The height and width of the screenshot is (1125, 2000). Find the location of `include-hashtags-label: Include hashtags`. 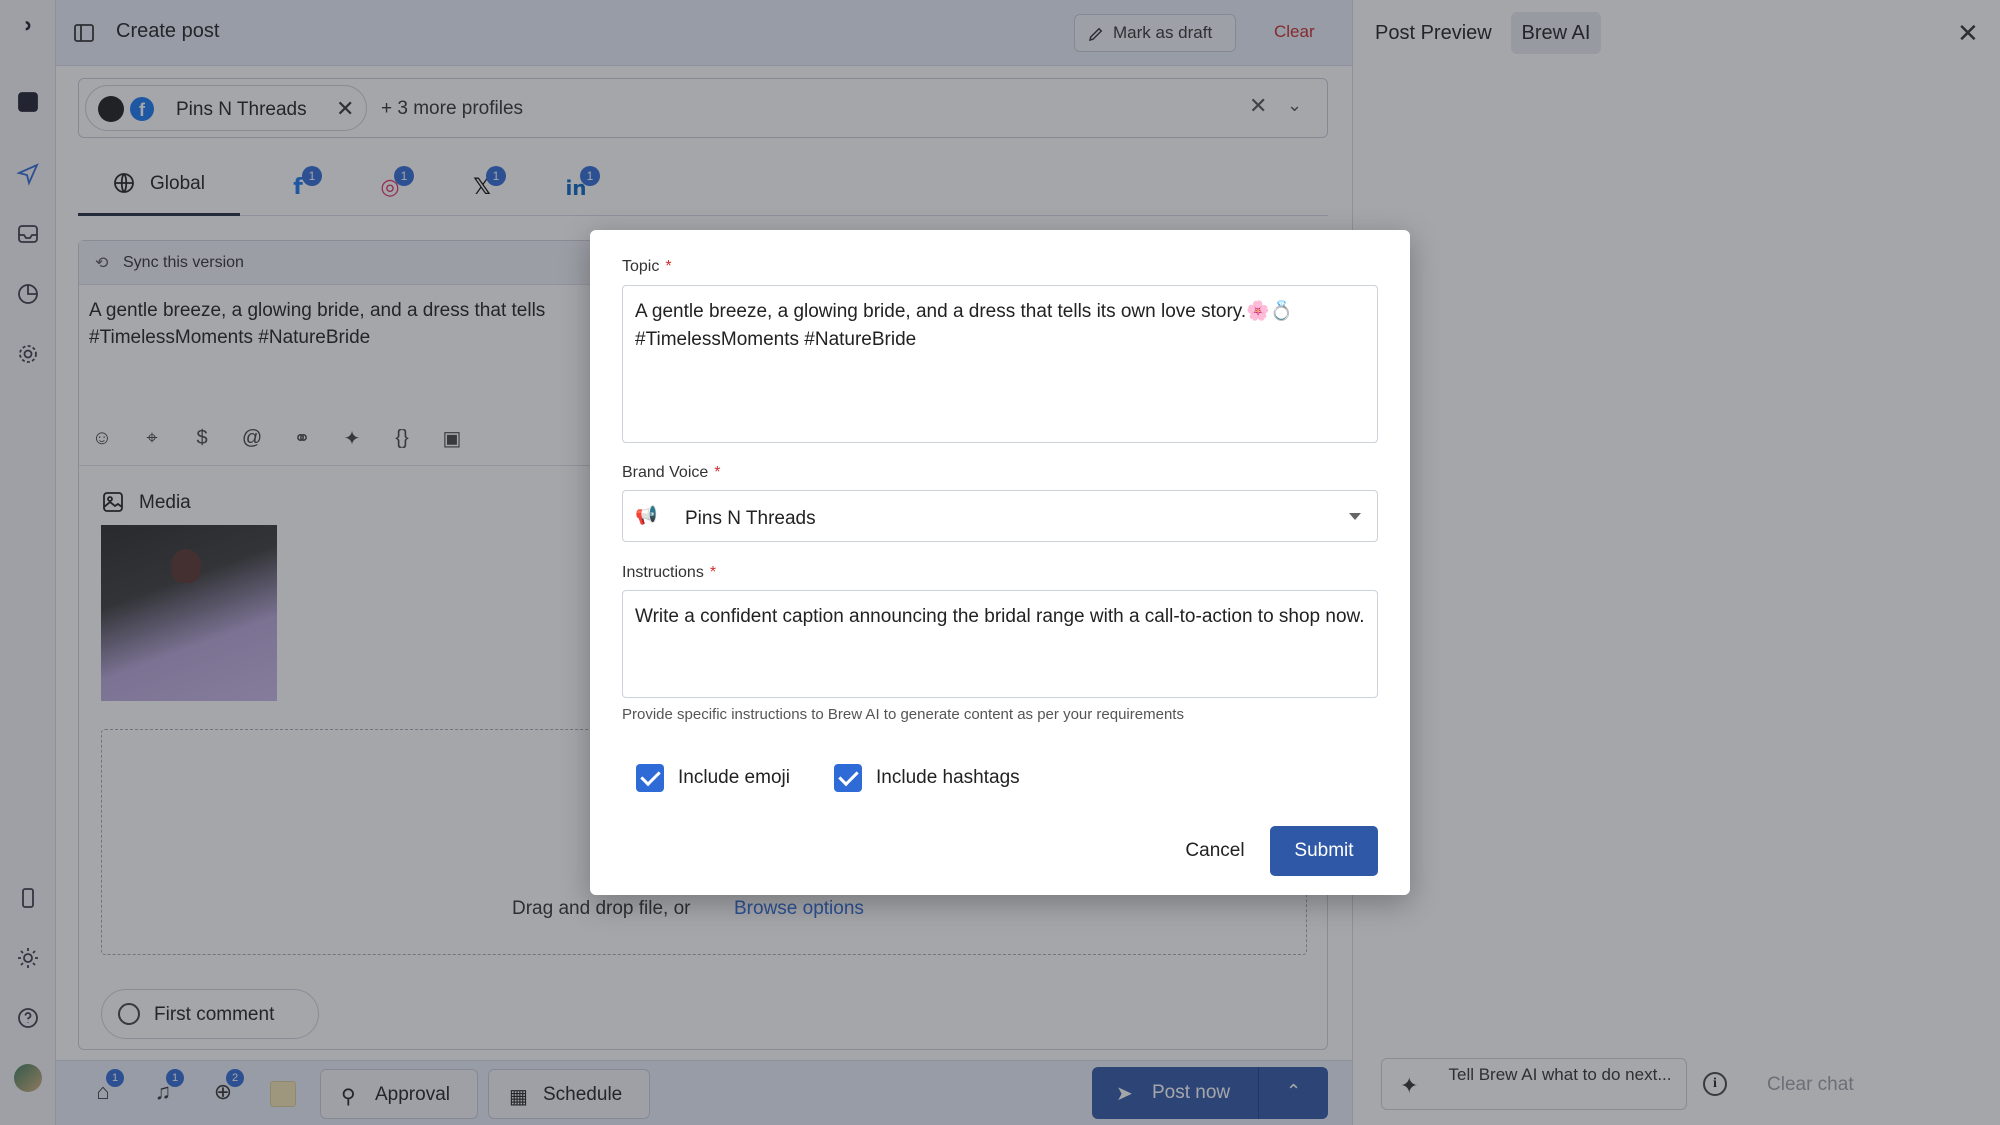

include-hashtags-label: Include hashtags is located at coordinates (948, 777).